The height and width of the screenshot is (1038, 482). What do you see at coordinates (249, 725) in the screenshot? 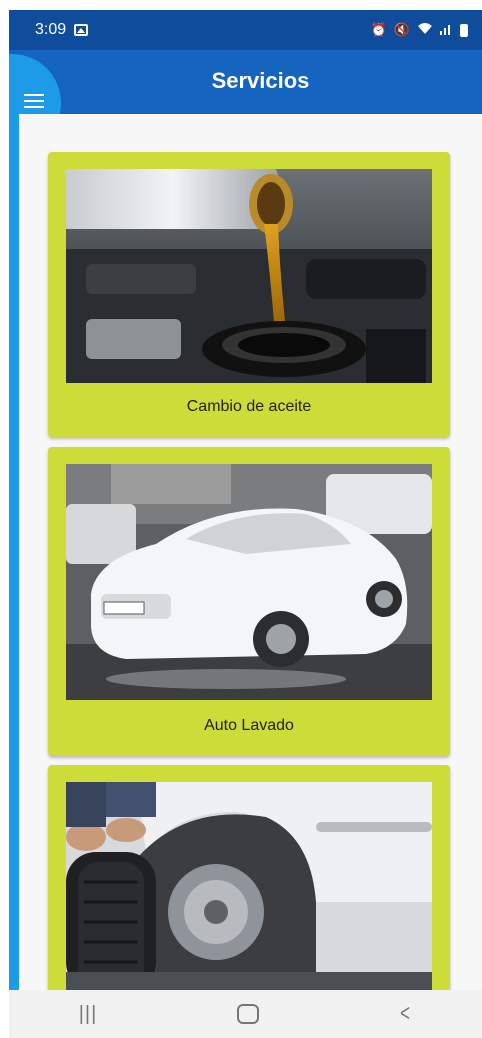
I see `service-label: Auto Lavado` at bounding box center [249, 725].